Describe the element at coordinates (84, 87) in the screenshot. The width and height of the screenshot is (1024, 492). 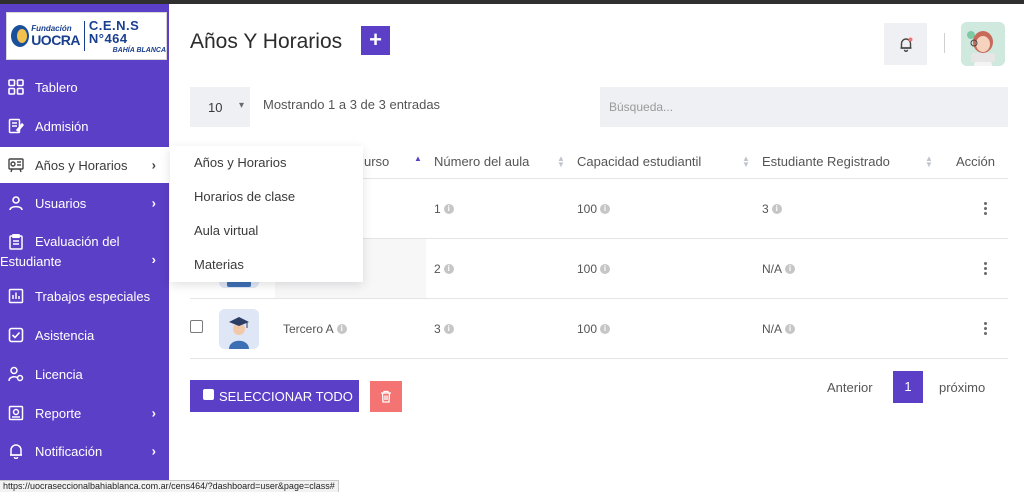
I see `sidebar-item-tablero: Tablero` at that location.